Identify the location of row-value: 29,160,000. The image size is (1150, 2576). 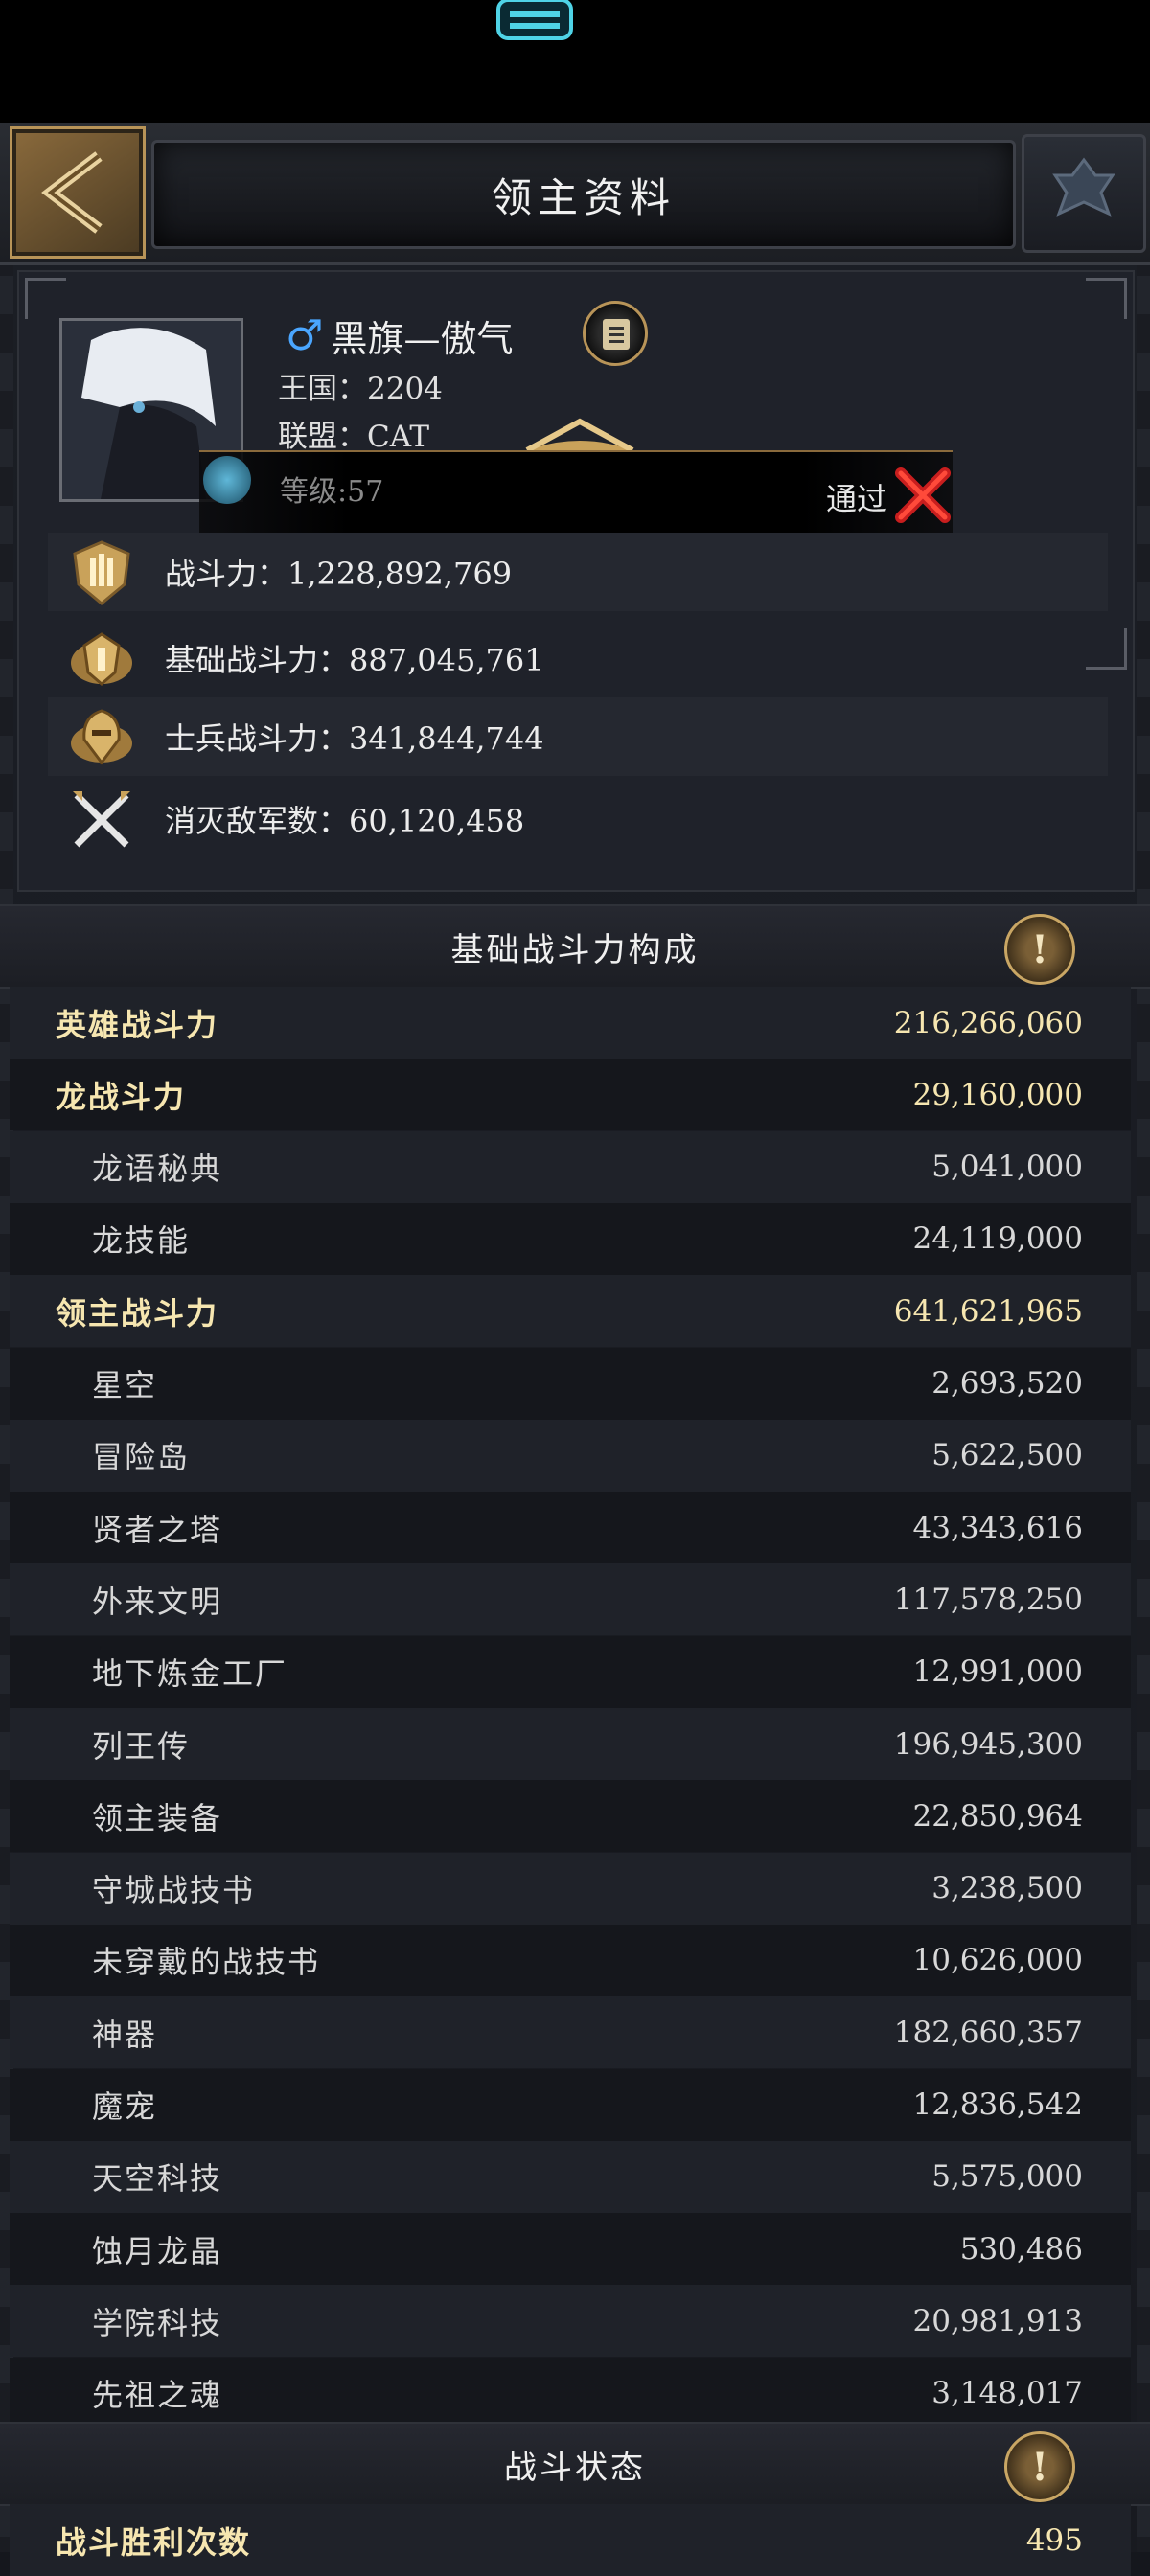
(998, 1094).